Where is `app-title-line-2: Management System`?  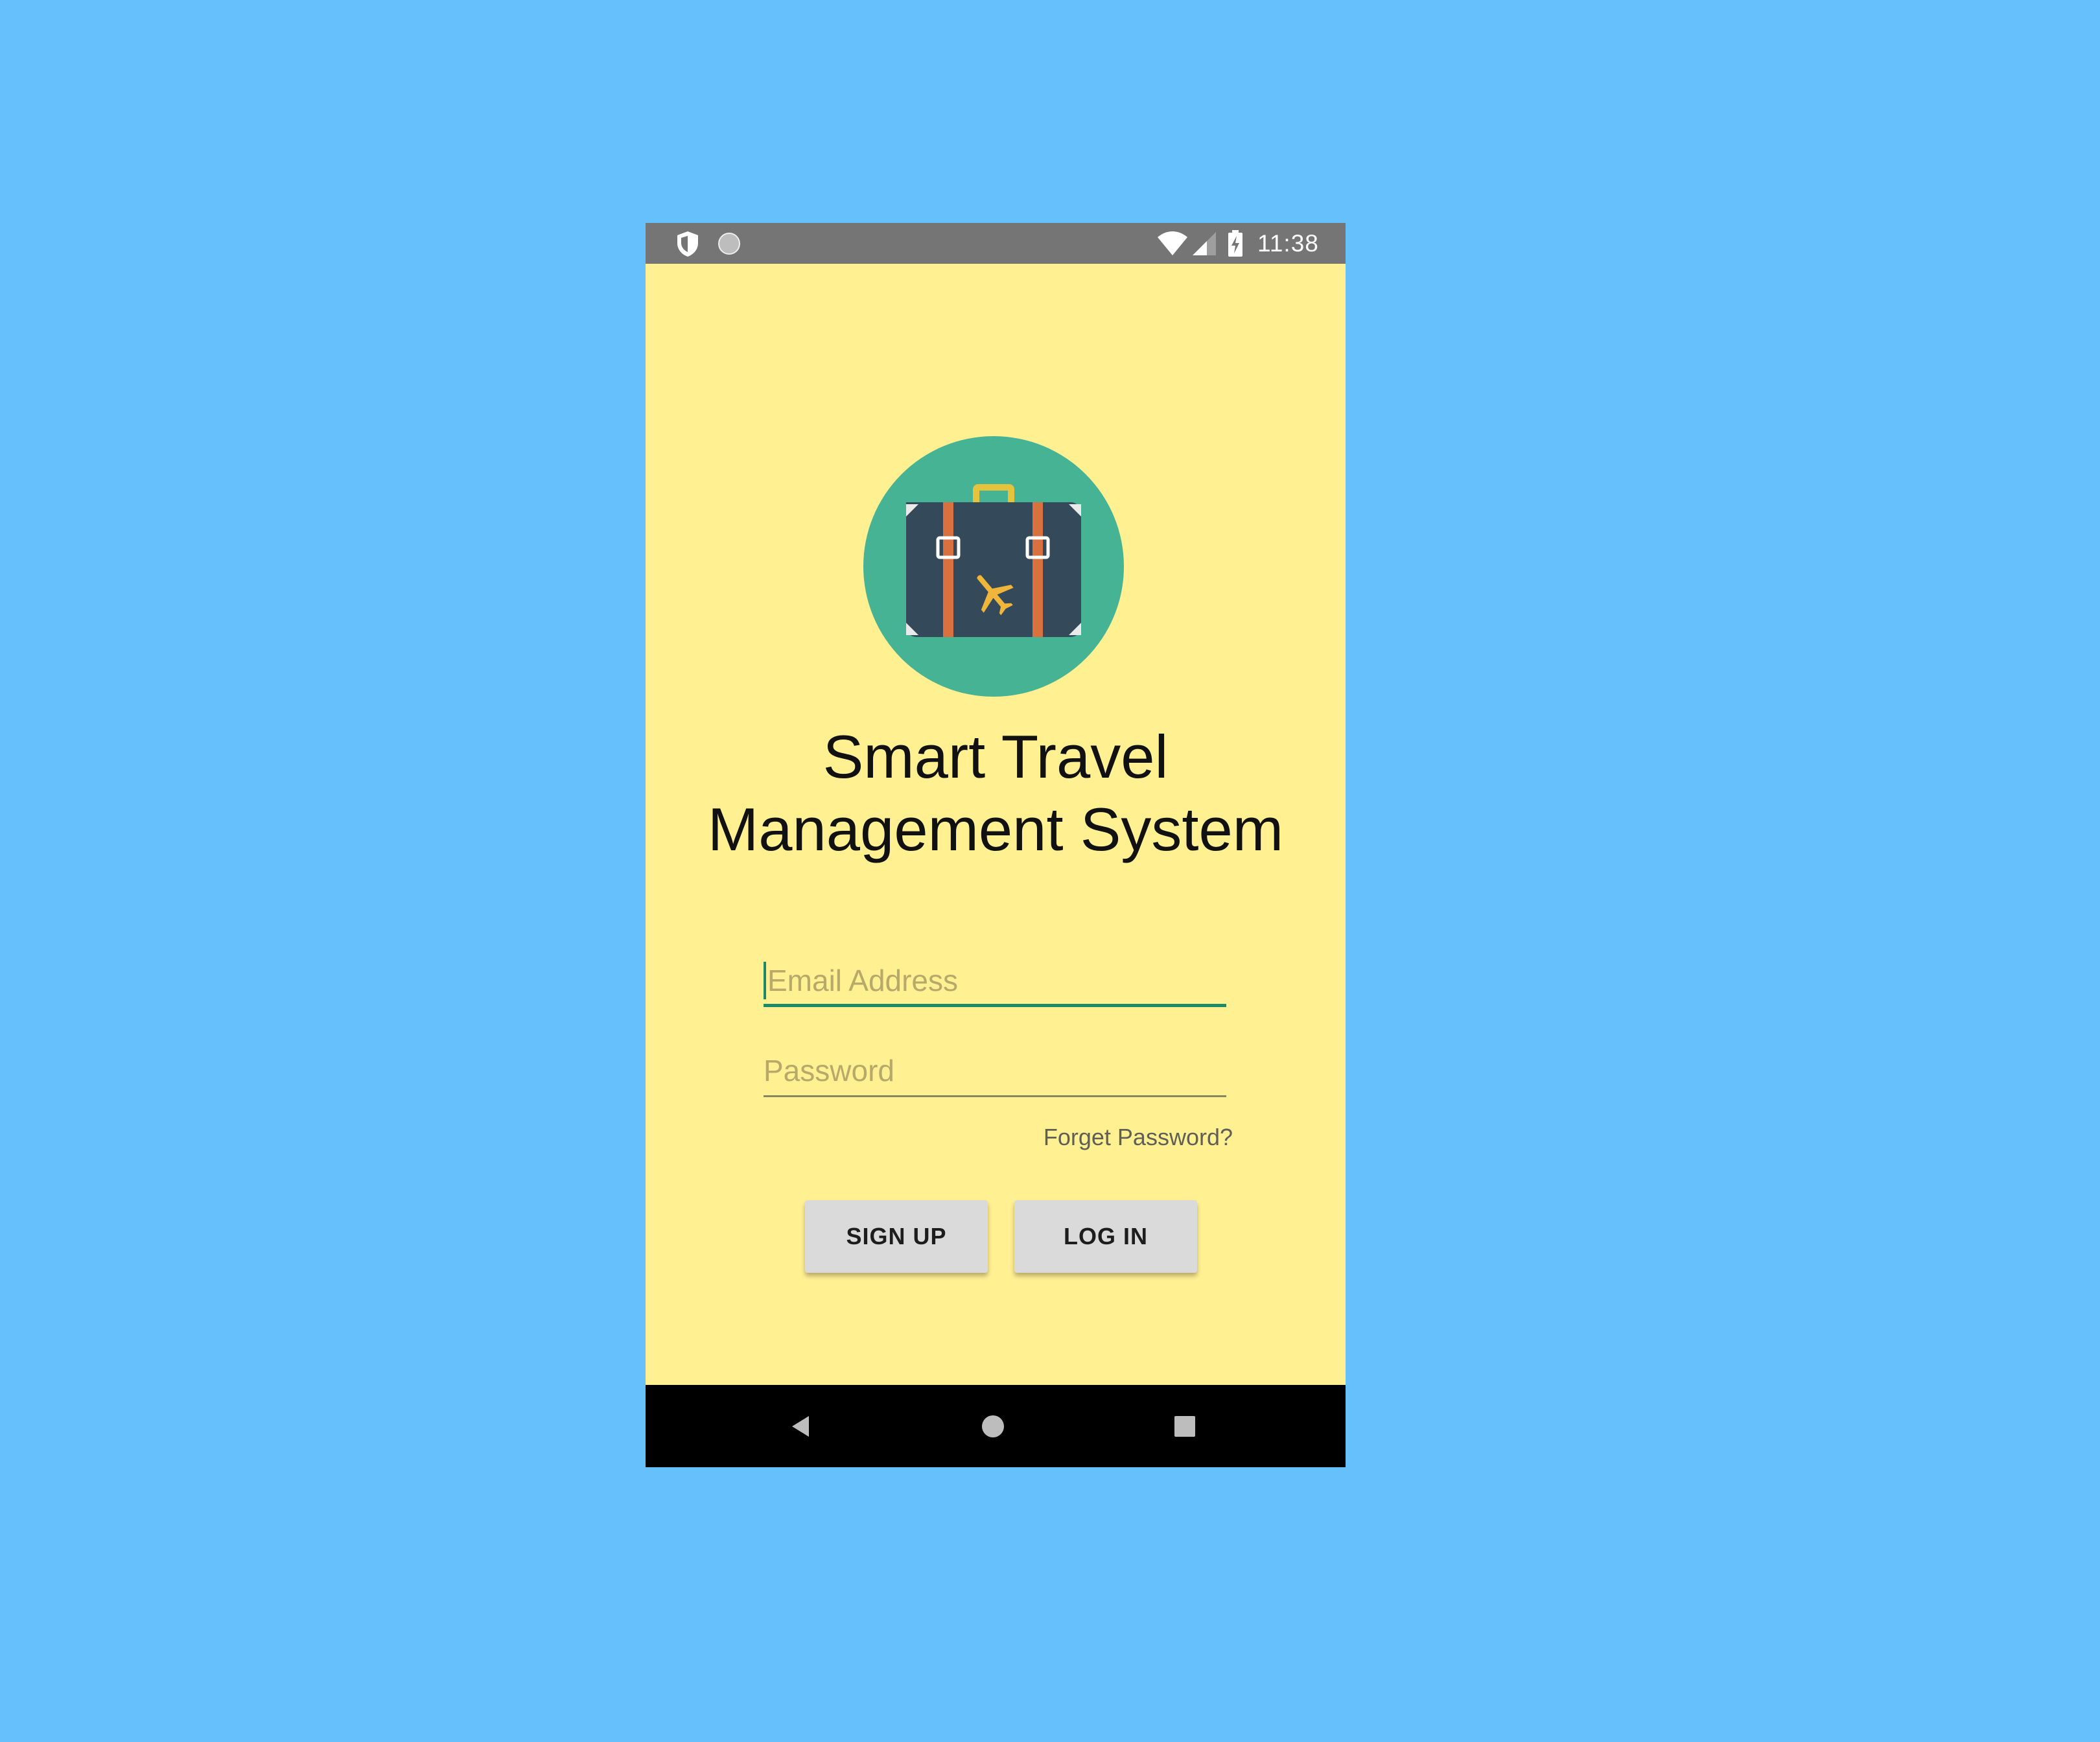
app-title-line-2: Management System is located at coordinates (996, 829).